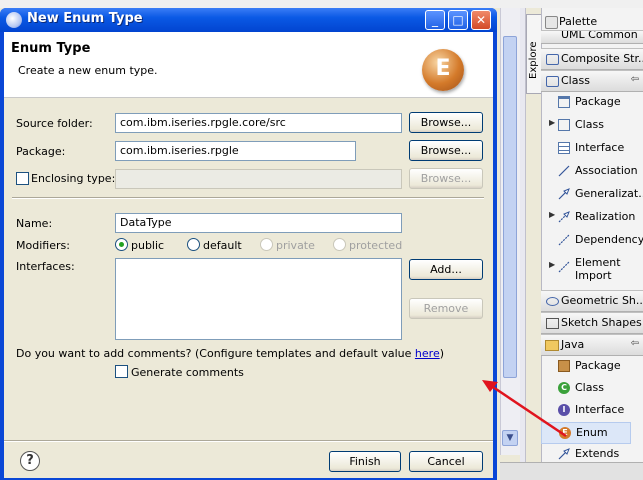 Image resolution: width=643 pixels, height=480 pixels. Describe the element at coordinates (365, 461) in the screenshot. I see `finish-button: Finish` at that location.